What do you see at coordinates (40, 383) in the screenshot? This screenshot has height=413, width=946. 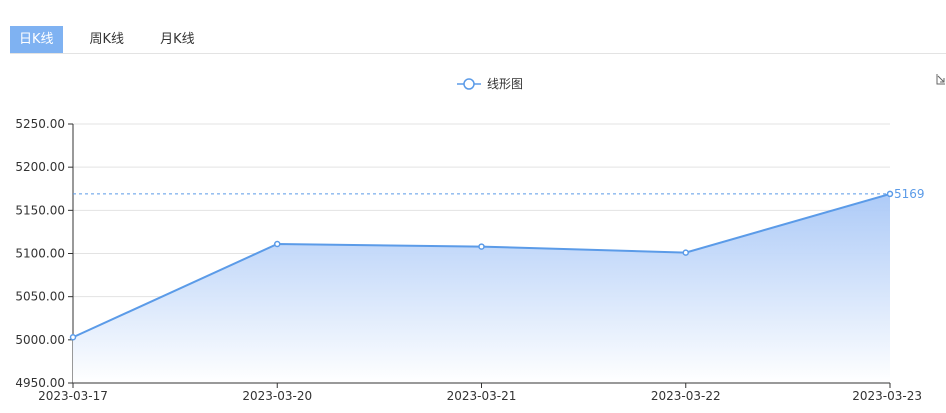 I see `y-tick-label: 4950.00` at bounding box center [40, 383].